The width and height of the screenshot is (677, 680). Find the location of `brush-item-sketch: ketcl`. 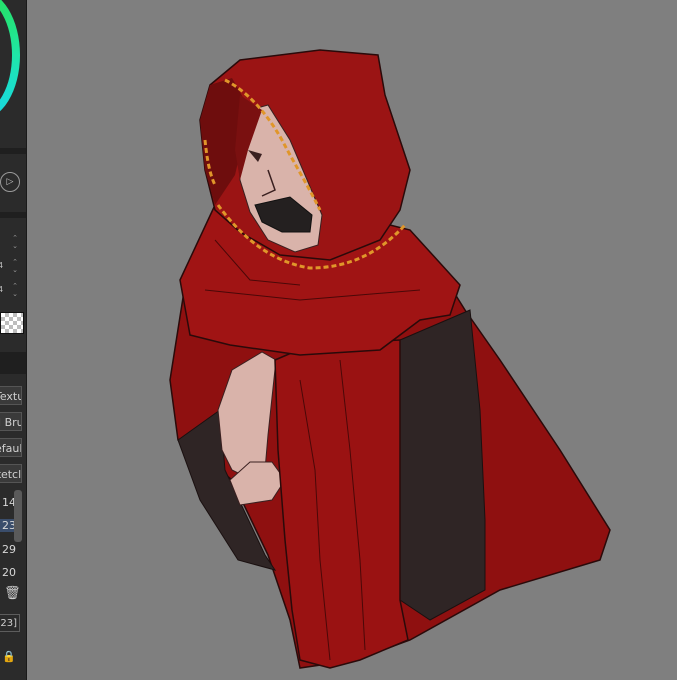

brush-item-sketch: ketcl is located at coordinates (11, 473).